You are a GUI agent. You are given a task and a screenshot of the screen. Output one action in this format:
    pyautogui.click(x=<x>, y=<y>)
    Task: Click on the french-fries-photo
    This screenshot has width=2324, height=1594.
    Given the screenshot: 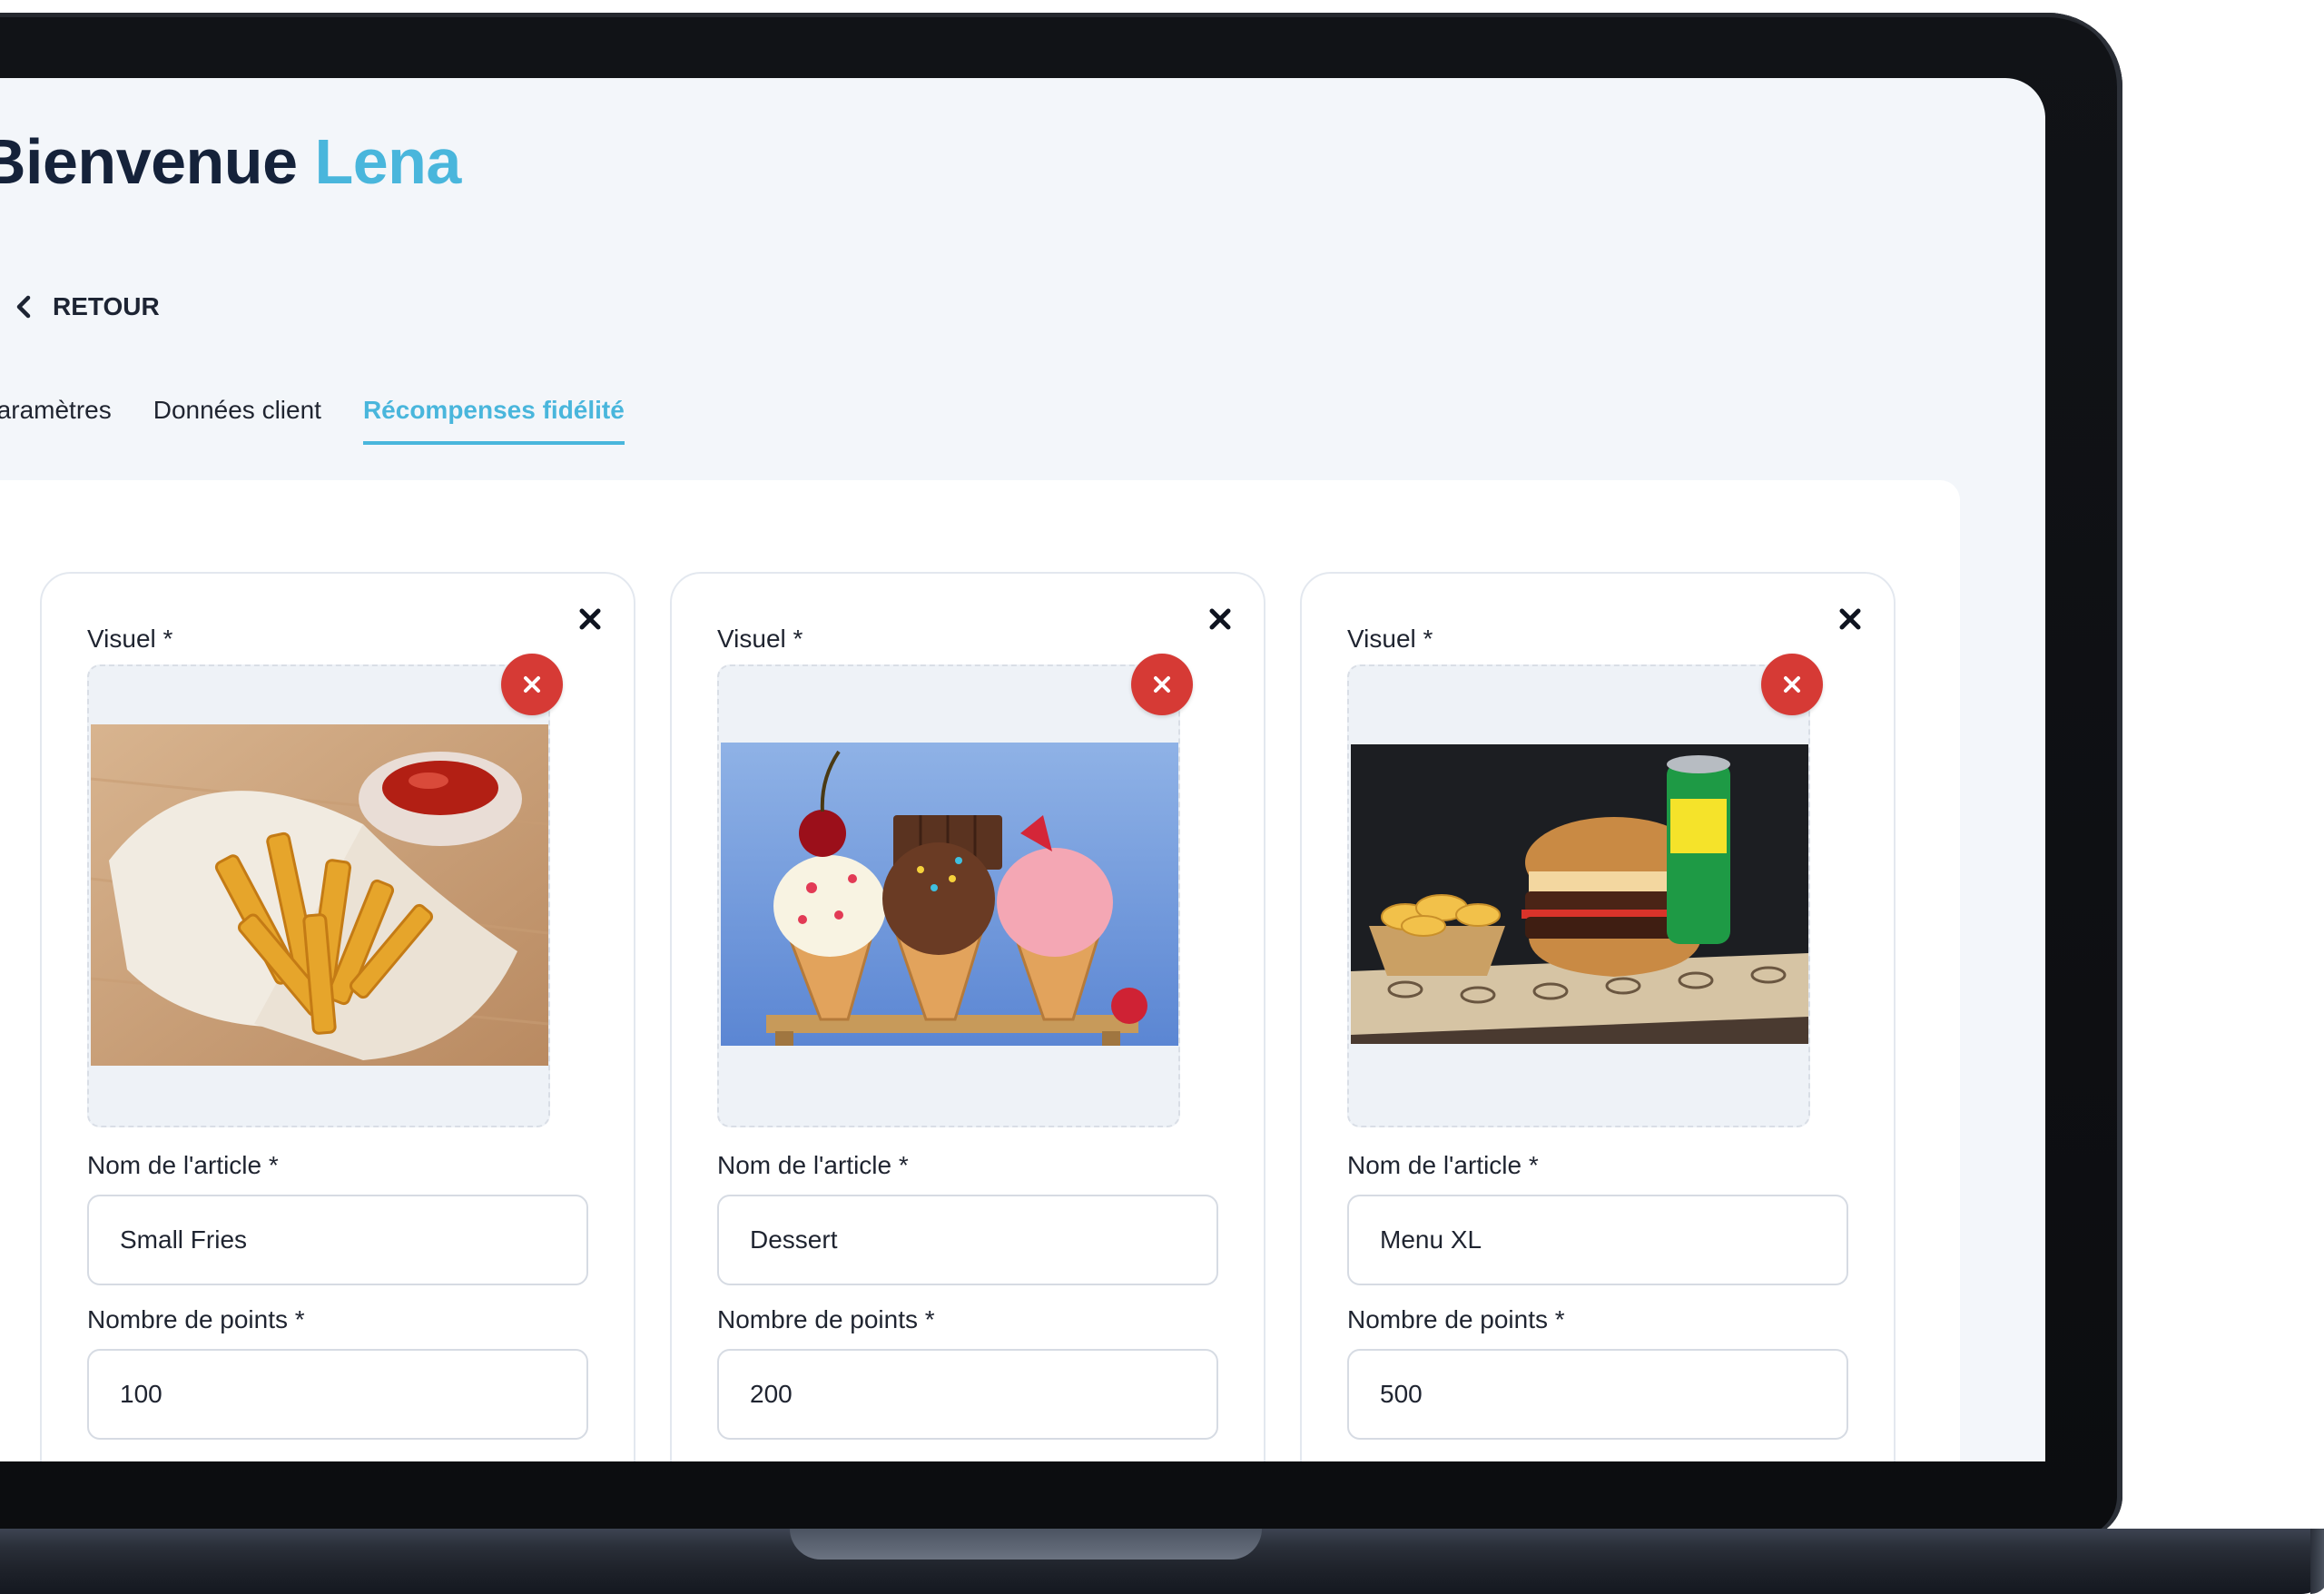 What is the action you would take?
    pyautogui.click(x=319, y=895)
    